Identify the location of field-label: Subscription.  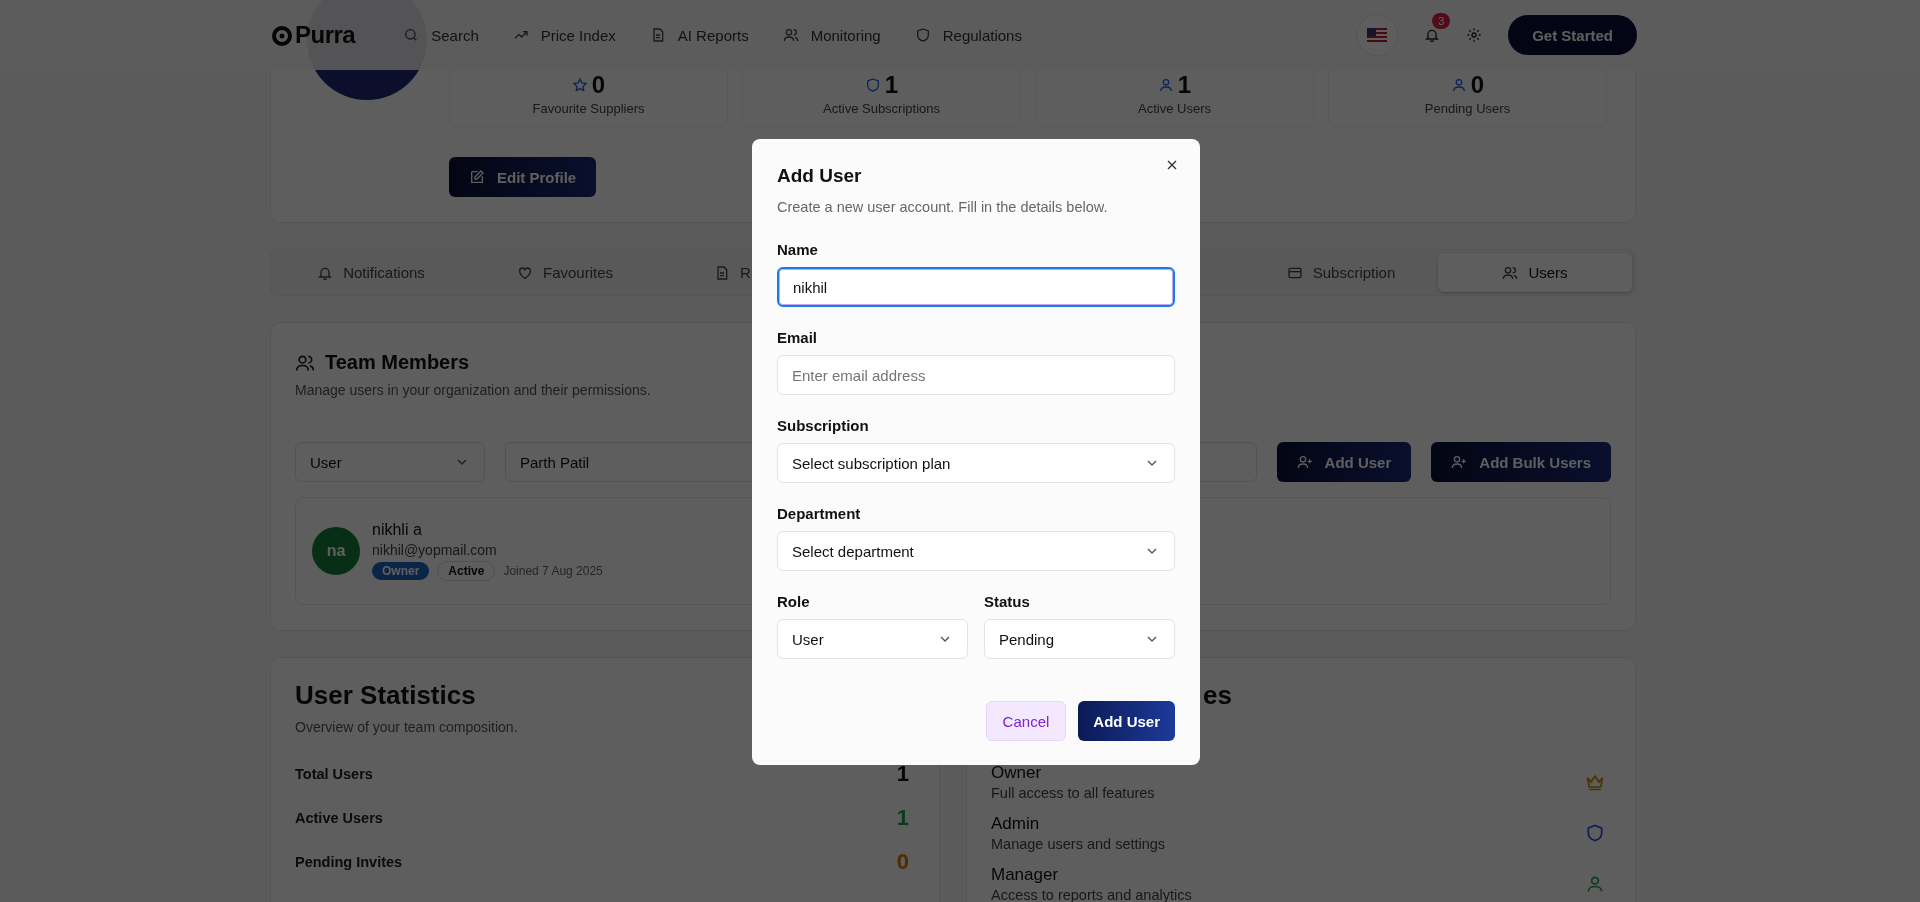
(823, 425).